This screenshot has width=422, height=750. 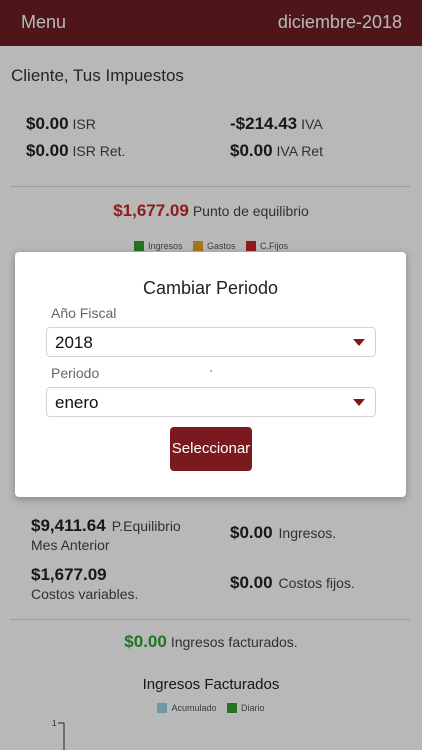 I want to click on fiscal-year-value: 2018, so click(x=74, y=342).